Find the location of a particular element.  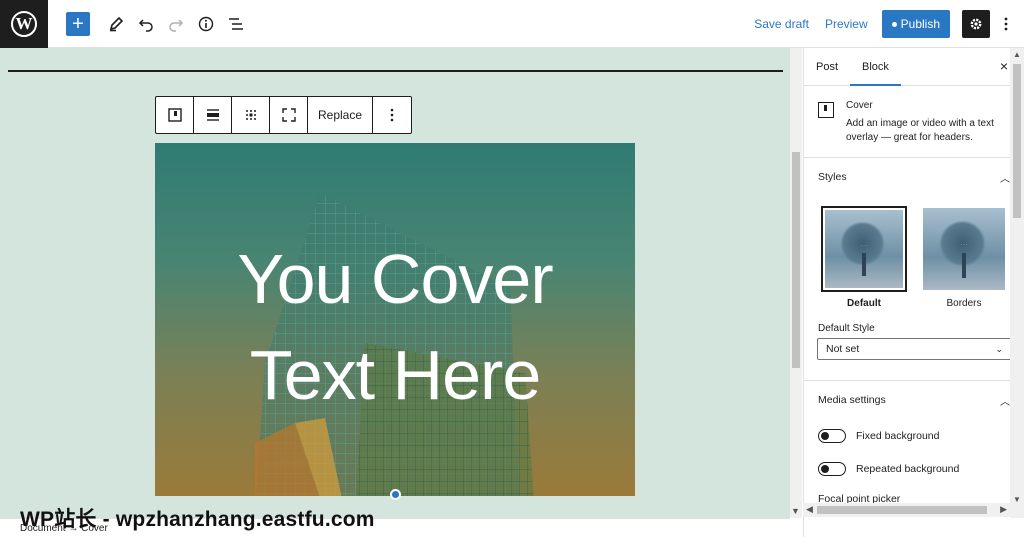

chevron-down-icon: ⌄ is located at coordinates (999, 348).